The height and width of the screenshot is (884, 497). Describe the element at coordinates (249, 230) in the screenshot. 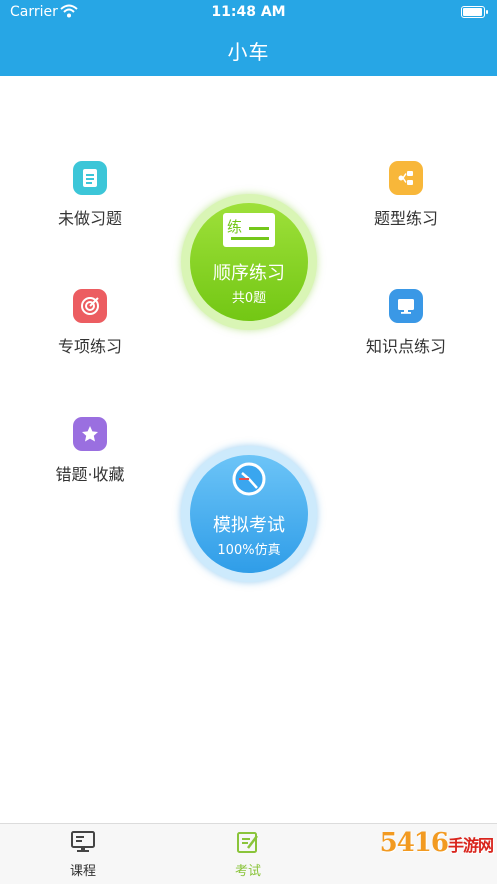

I see `practice-card-icon: 练` at that location.